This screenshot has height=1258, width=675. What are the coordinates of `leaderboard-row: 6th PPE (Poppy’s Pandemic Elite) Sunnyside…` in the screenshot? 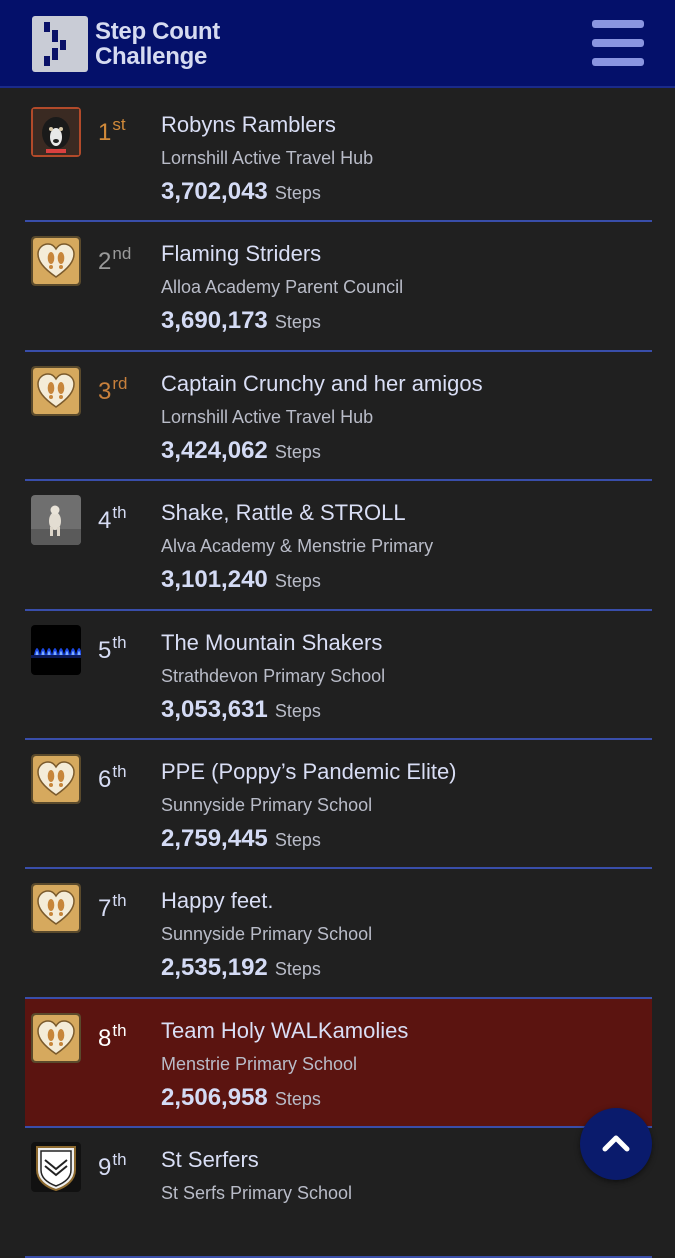 It's located at (338, 805).